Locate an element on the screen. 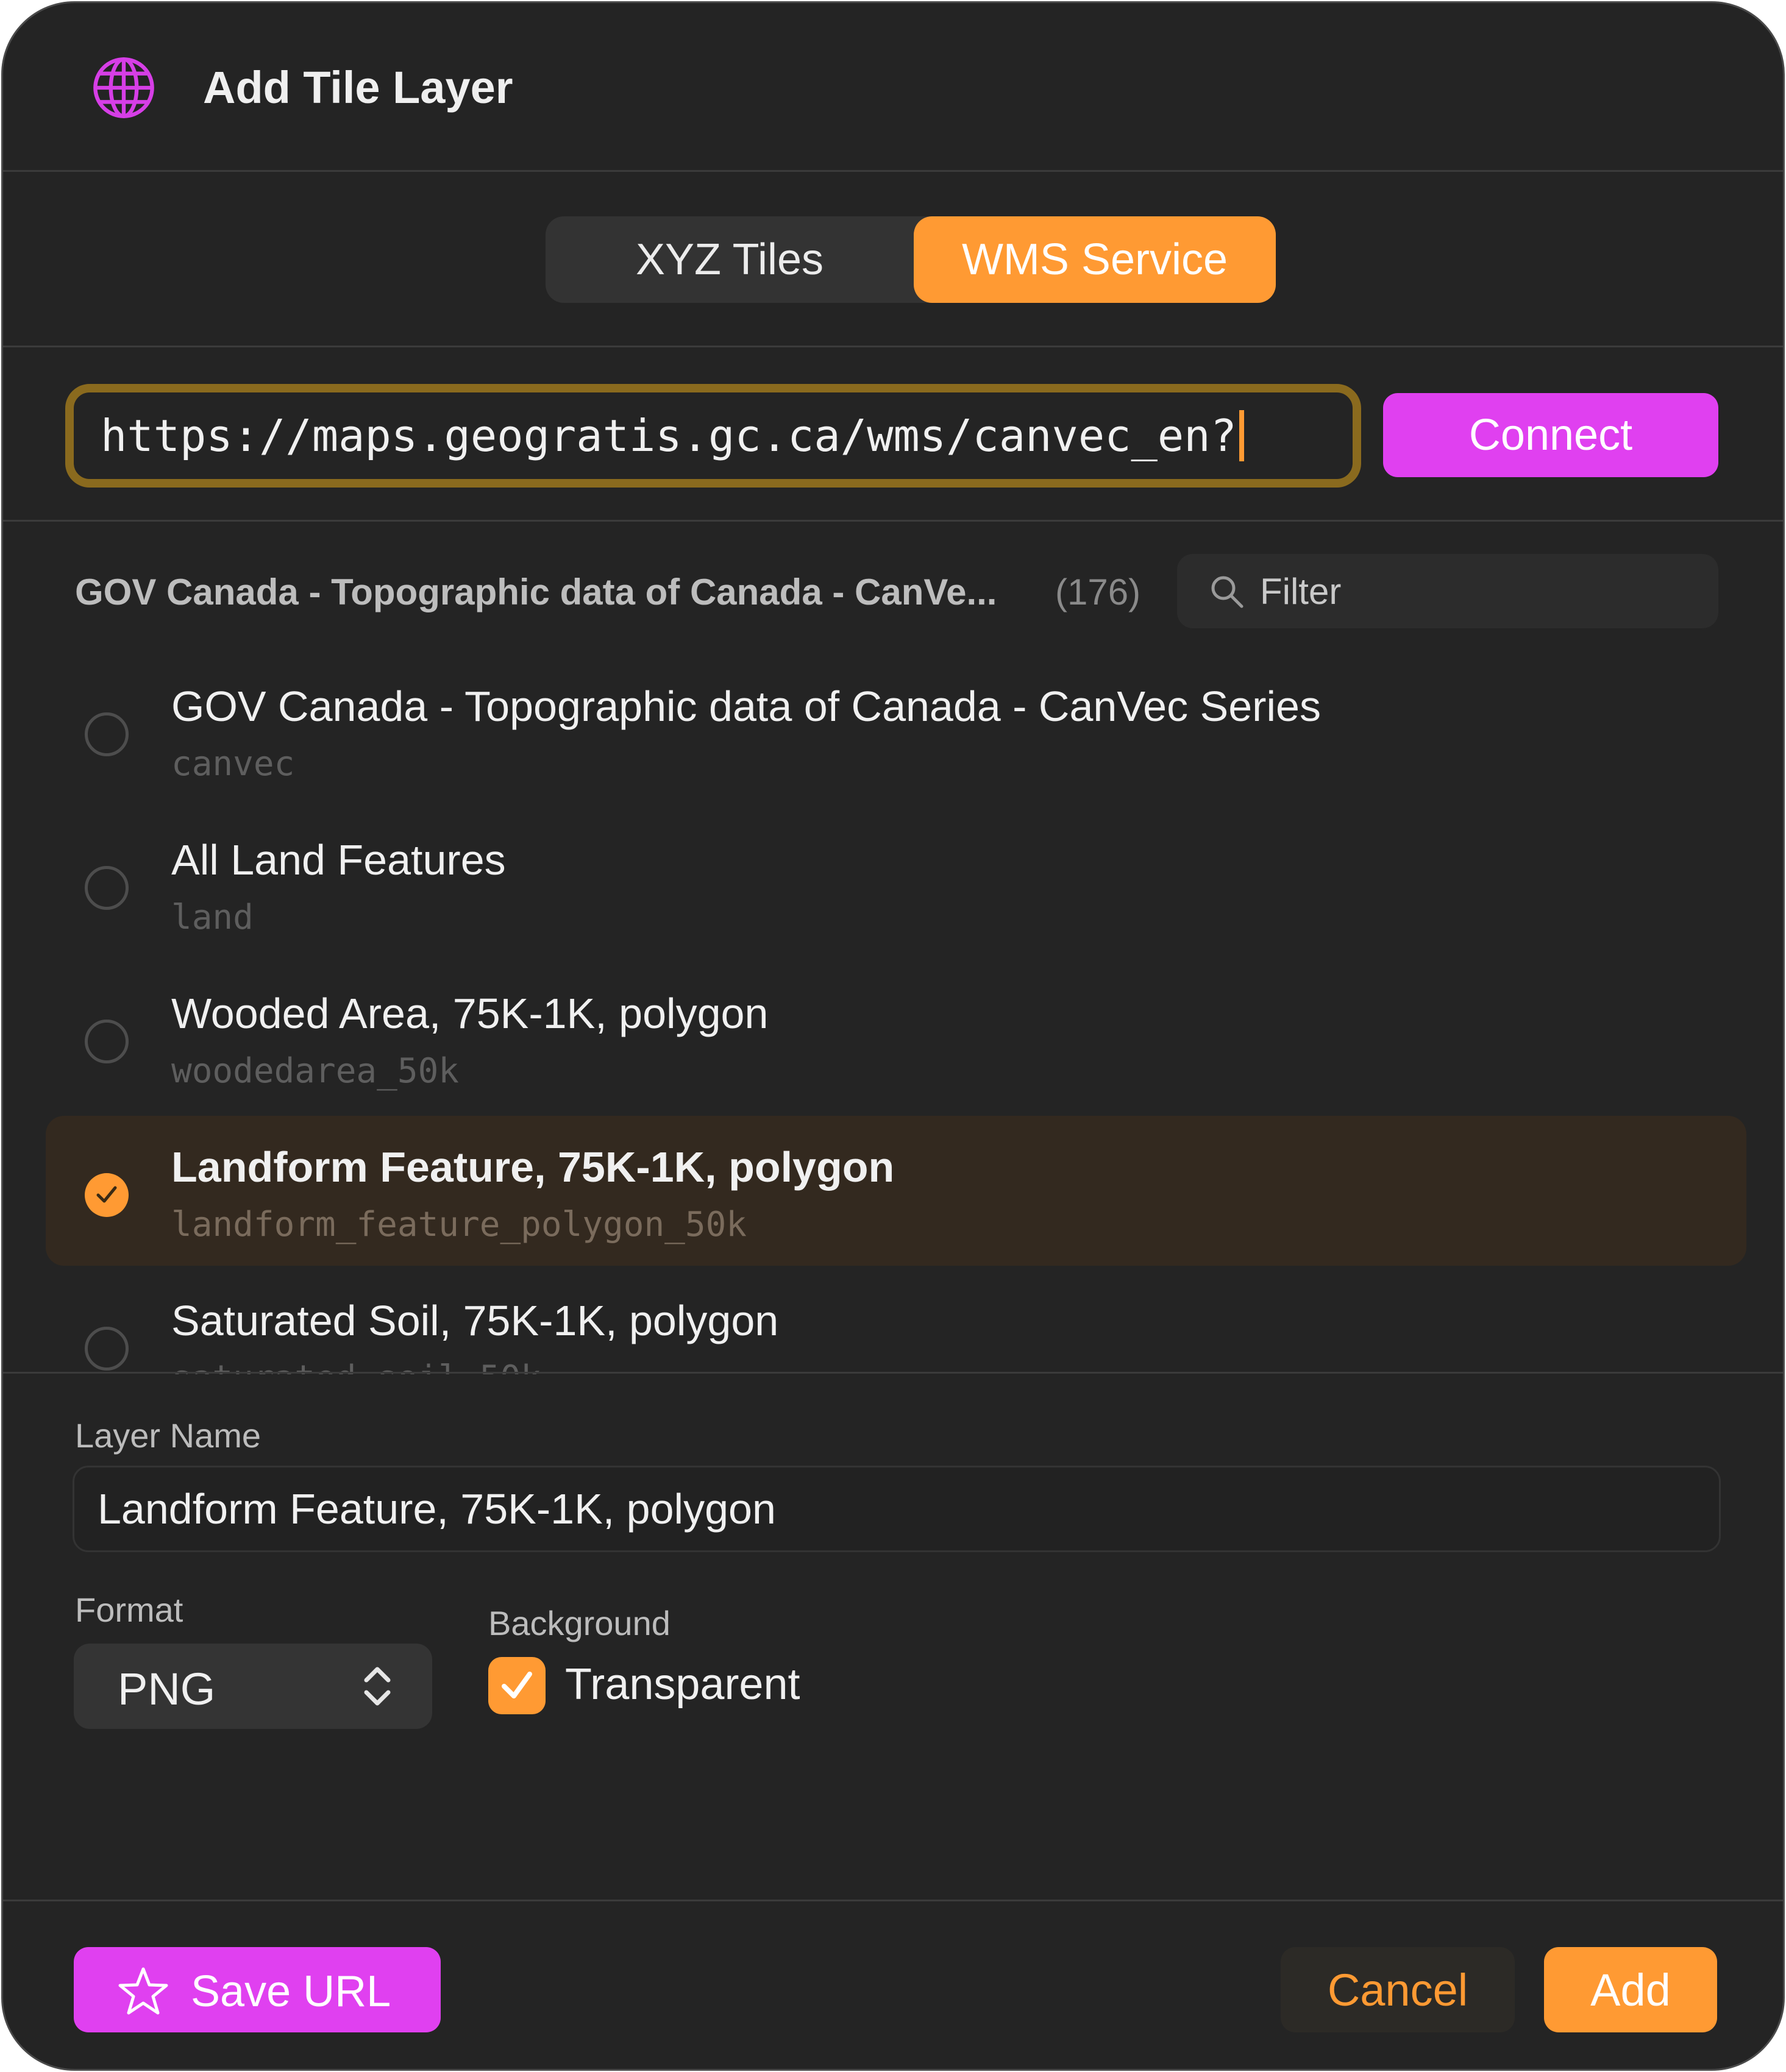  layer-id: landform_feature_polygon_50k is located at coordinates (459, 1224).